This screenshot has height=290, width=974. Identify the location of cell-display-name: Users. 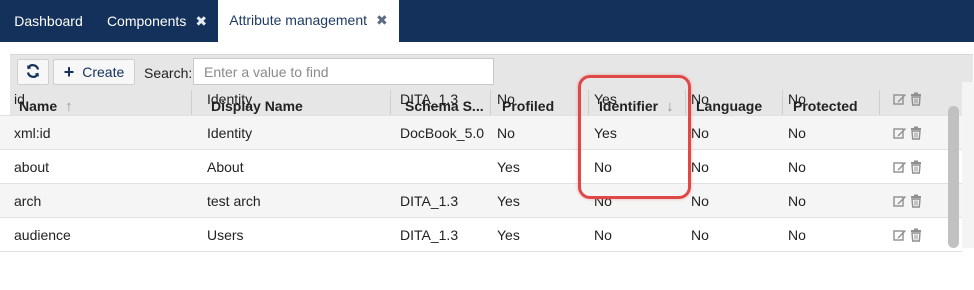
(225, 235).